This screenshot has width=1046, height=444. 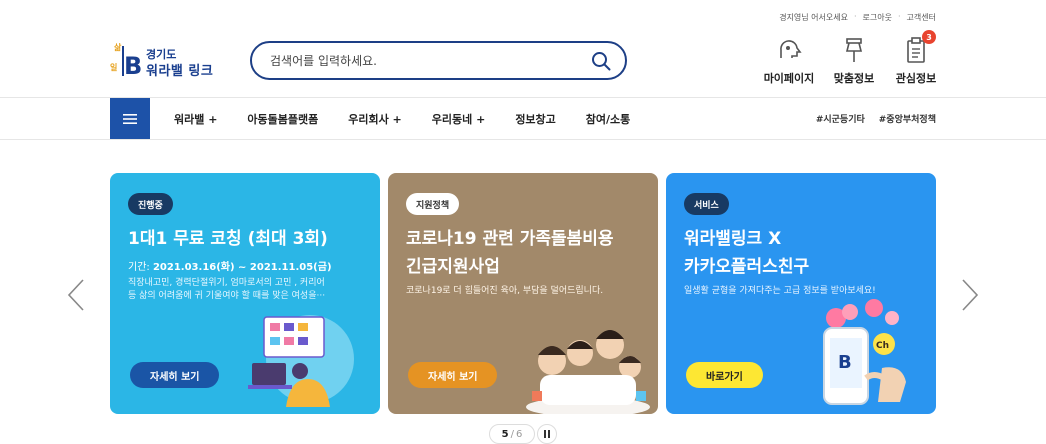 I want to click on title-line: 코로나19 관련 가족돌봄비용, so click(x=510, y=239).